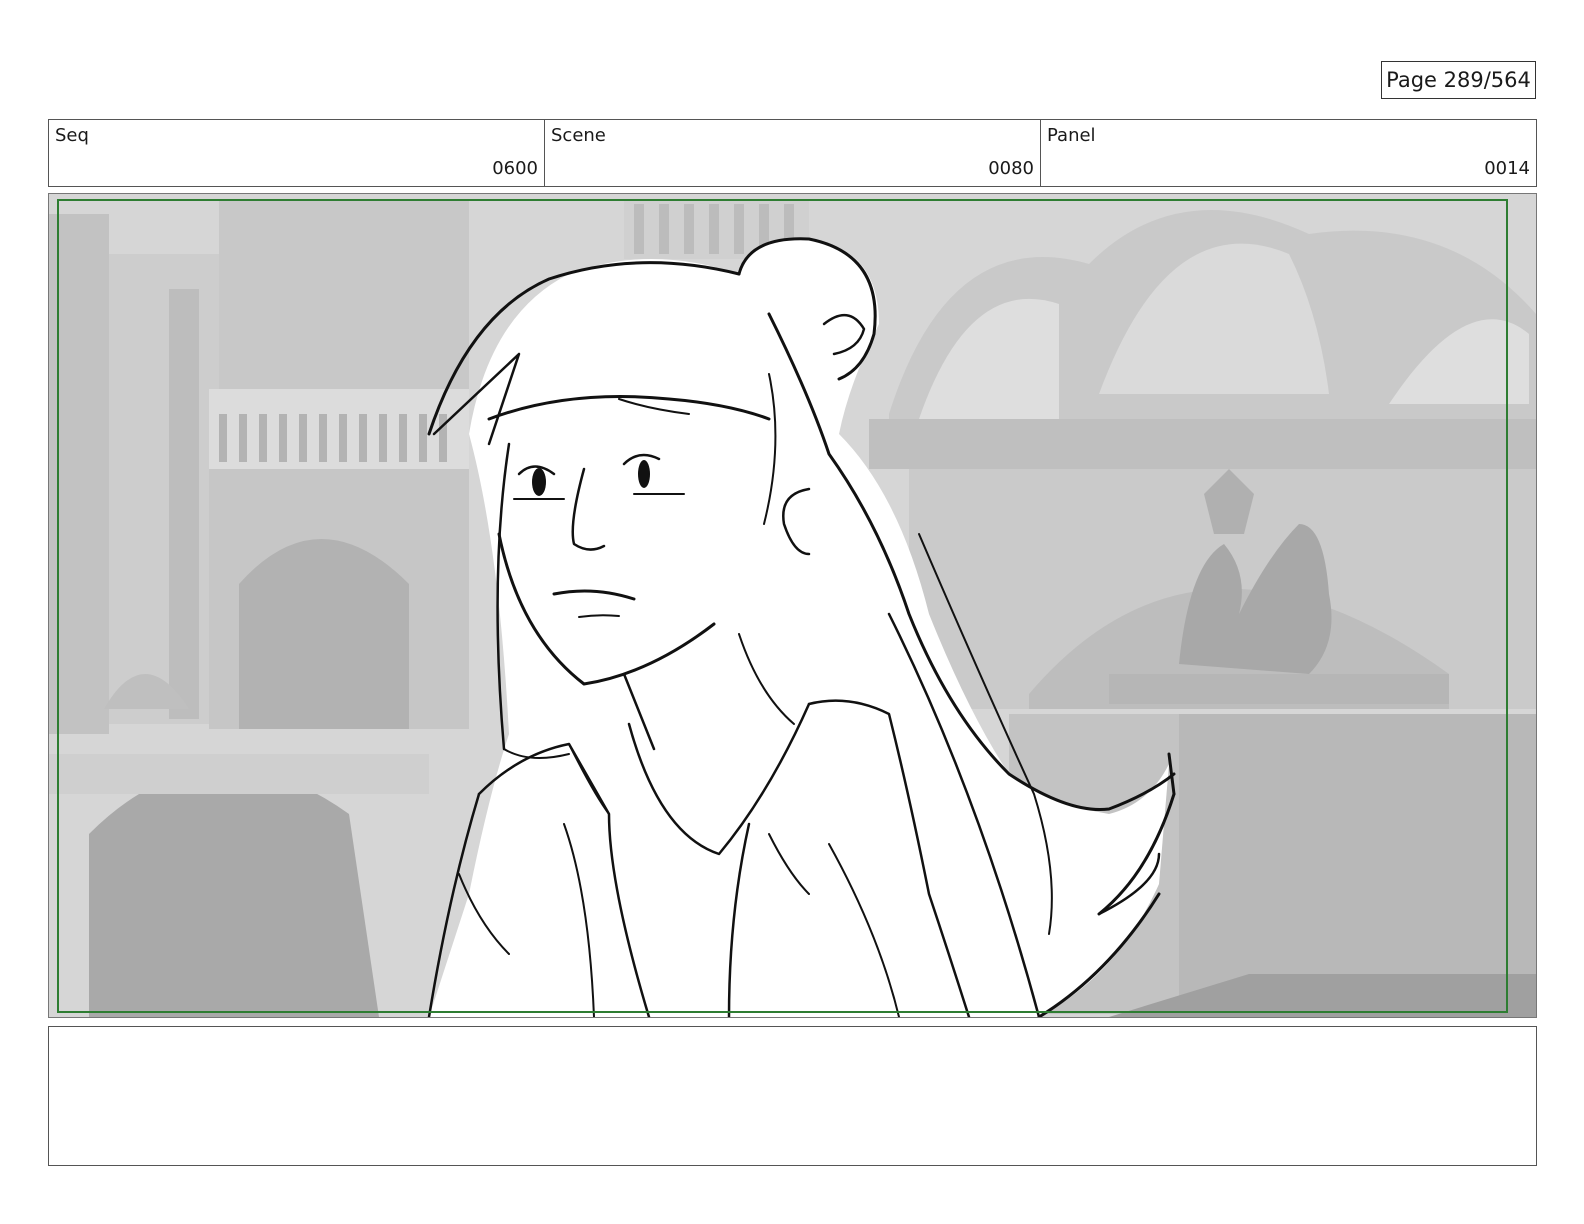  What do you see at coordinates (792, 1096) in the screenshot?
I see `notes-box` at bounding box center [792, 1096].